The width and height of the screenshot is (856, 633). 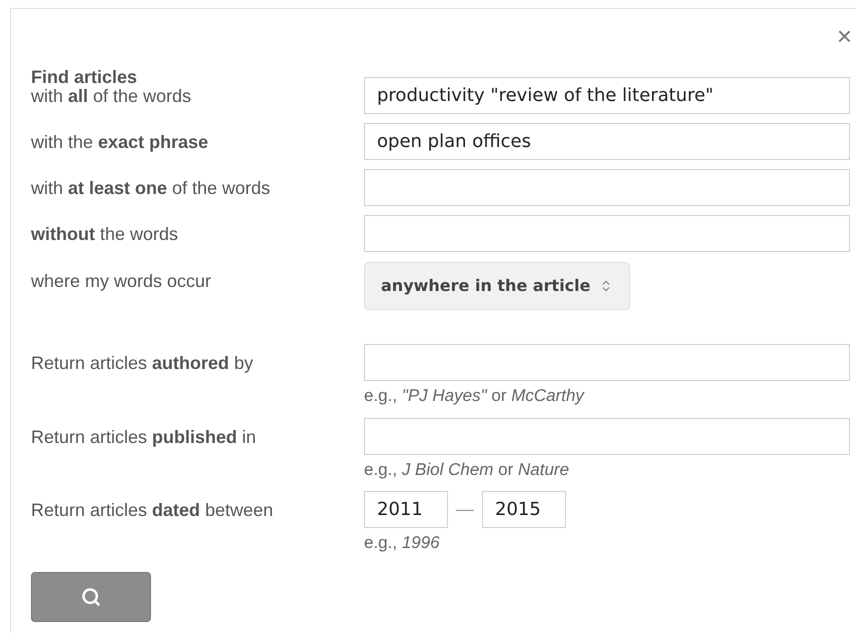 I want to click on search-button, so click(x=91, y=597).